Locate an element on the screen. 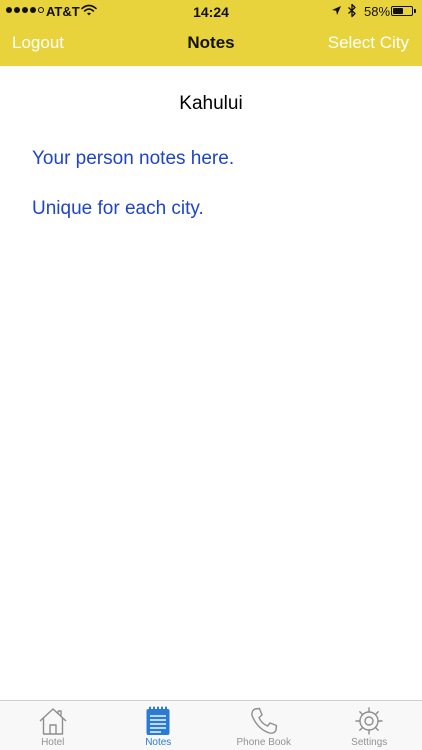 This screenshot has width=422, height=750. status-time: 14:24 is located at coordinates (211, 12).